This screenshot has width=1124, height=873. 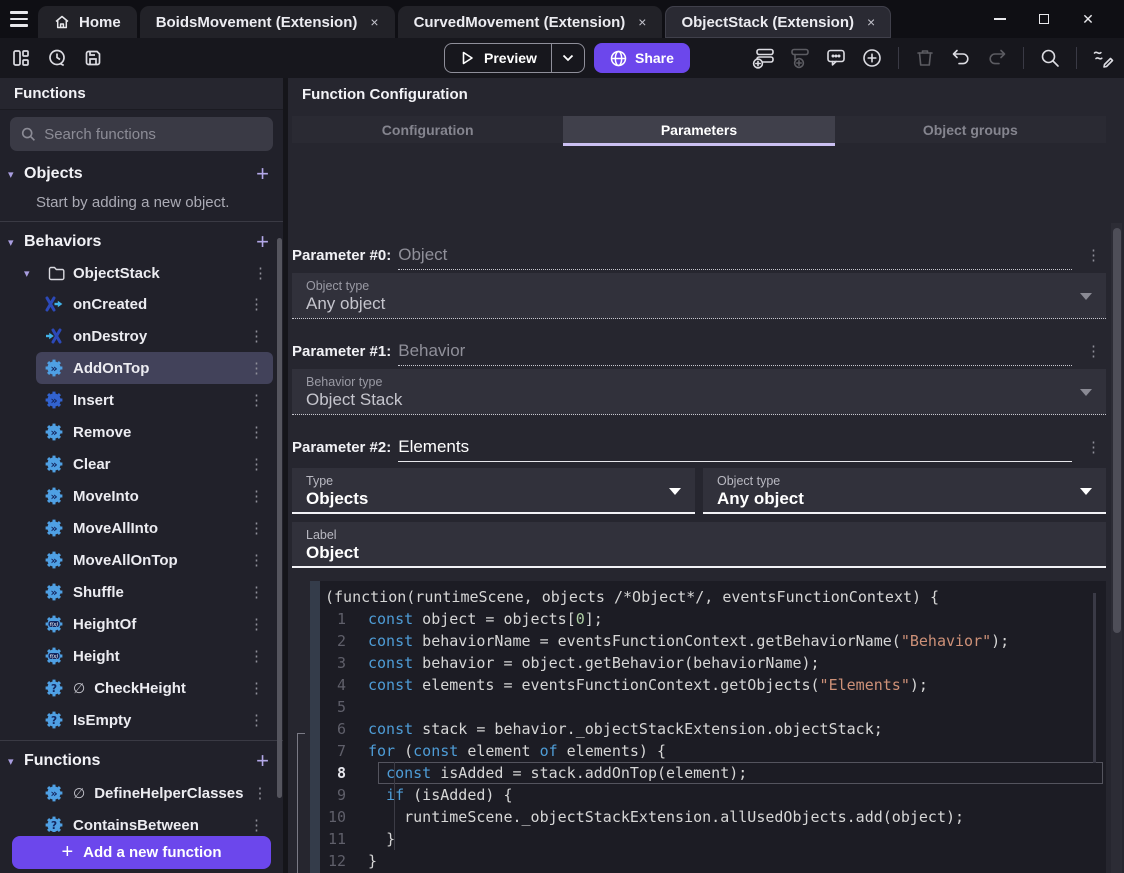 What do you see at coordinates (567, 773) in the screenshot?
I see `code-text: const isAdded = stack.addOnTop(element);` at bounding box center [567, 773].